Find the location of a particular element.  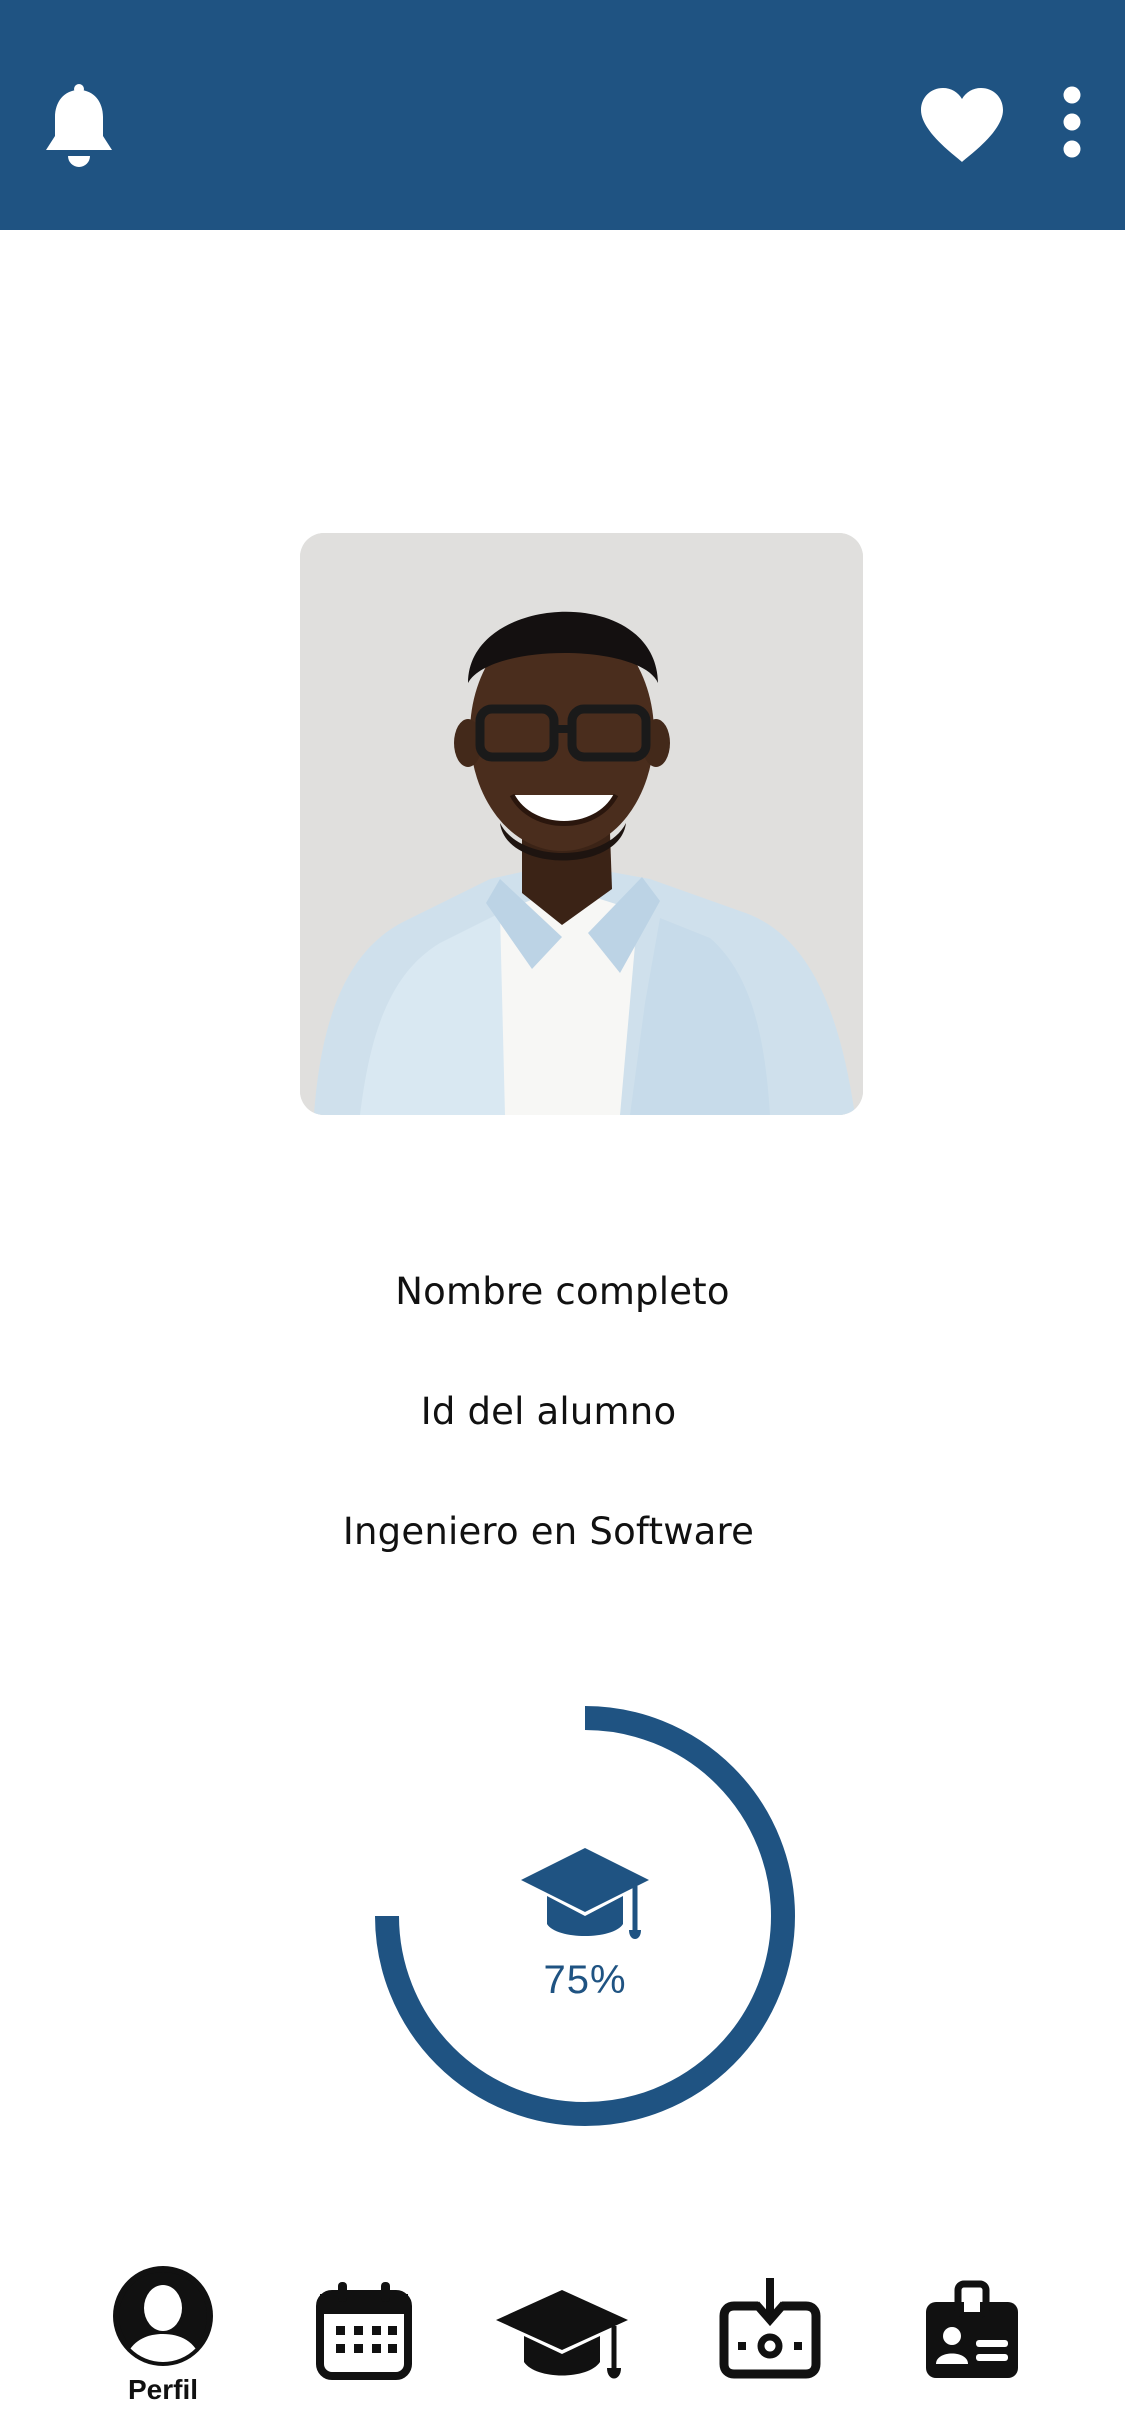

nav-item-downloads is located at coordinates (770, 2328).